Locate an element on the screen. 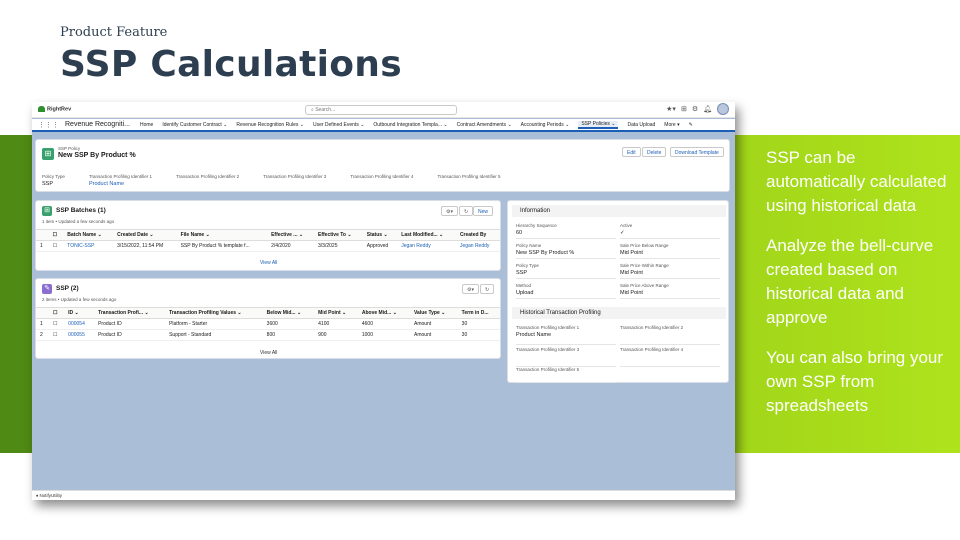  col-label: Created Date is located at coordinates (133, 235).